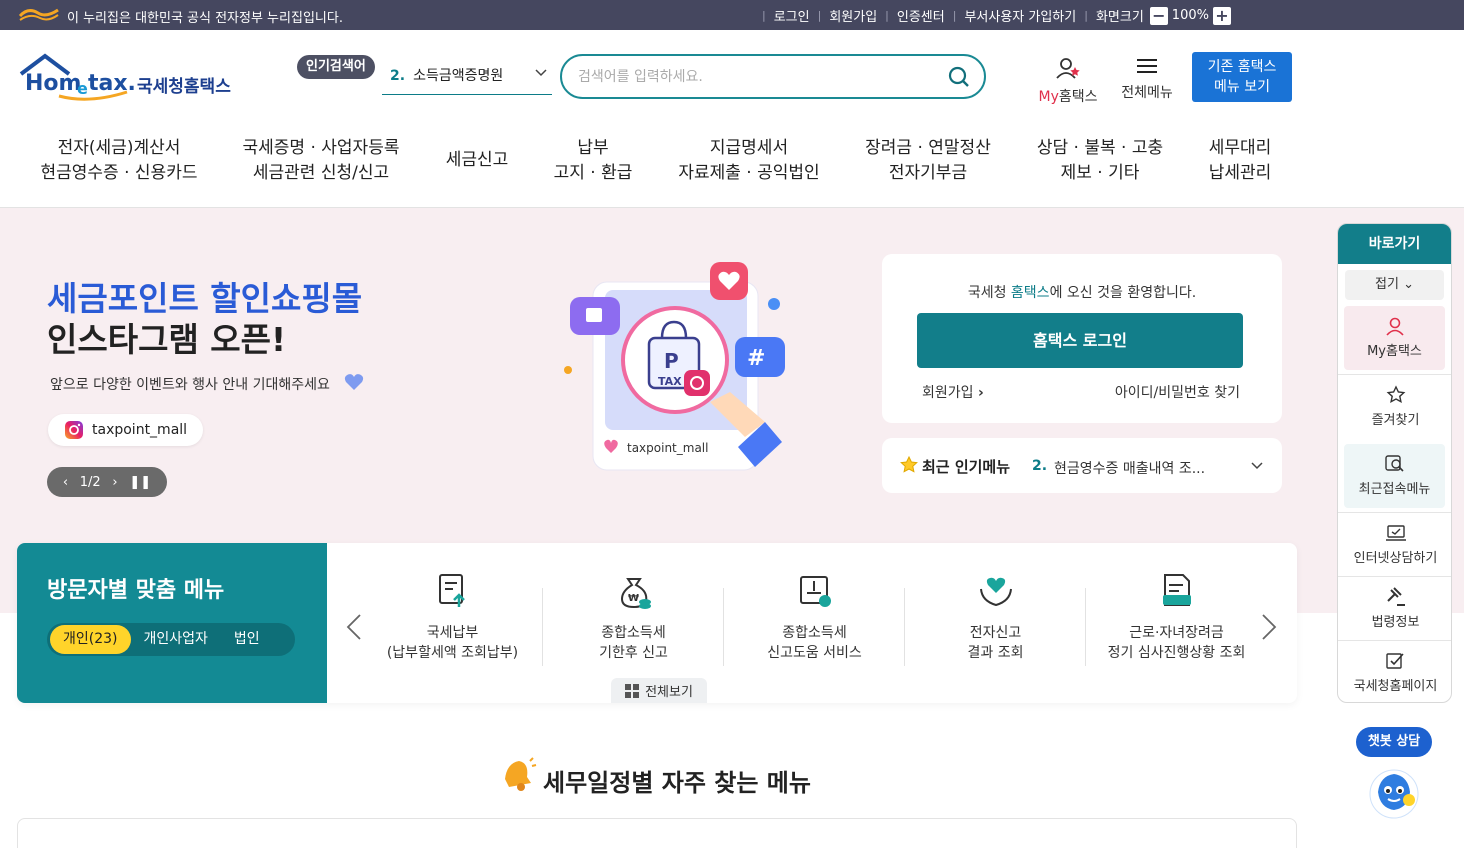 The width and height of the screenshot is (1464, 848). What do you see at coordinates (928, 161) in the screenshot?
I see `nav-incentive: 장려금 · 연말정산 전자기부금` at bounding box center [928, 161].